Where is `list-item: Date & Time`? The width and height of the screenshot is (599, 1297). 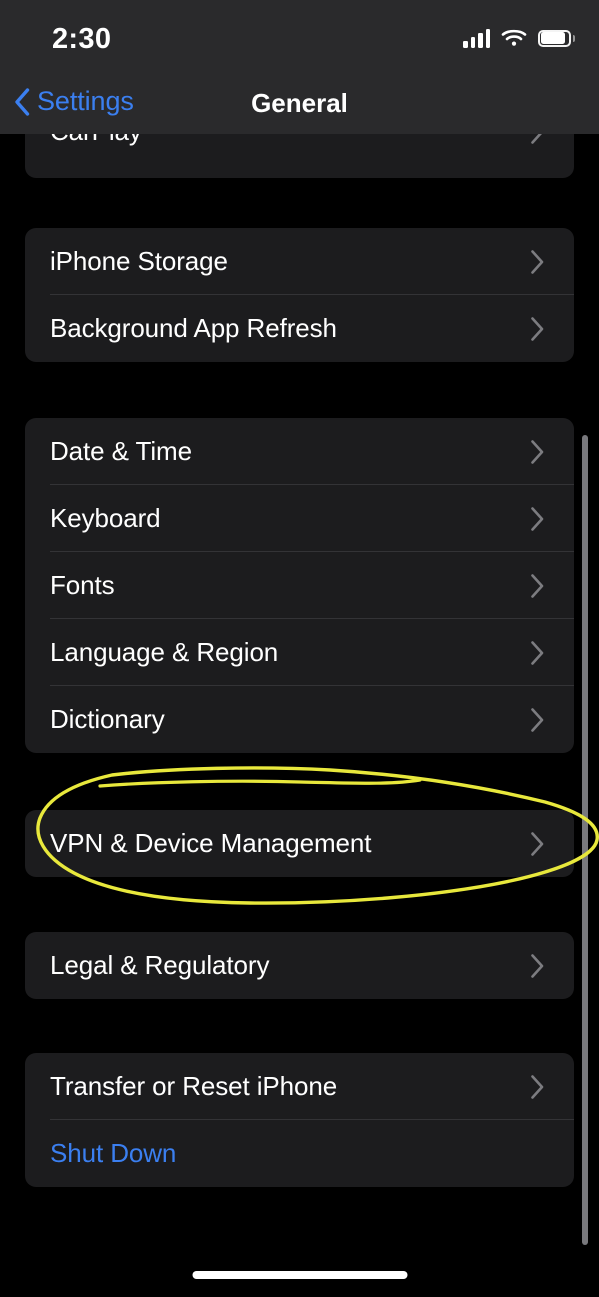
list-item: Date & Time is located at coordinates (299, 451).